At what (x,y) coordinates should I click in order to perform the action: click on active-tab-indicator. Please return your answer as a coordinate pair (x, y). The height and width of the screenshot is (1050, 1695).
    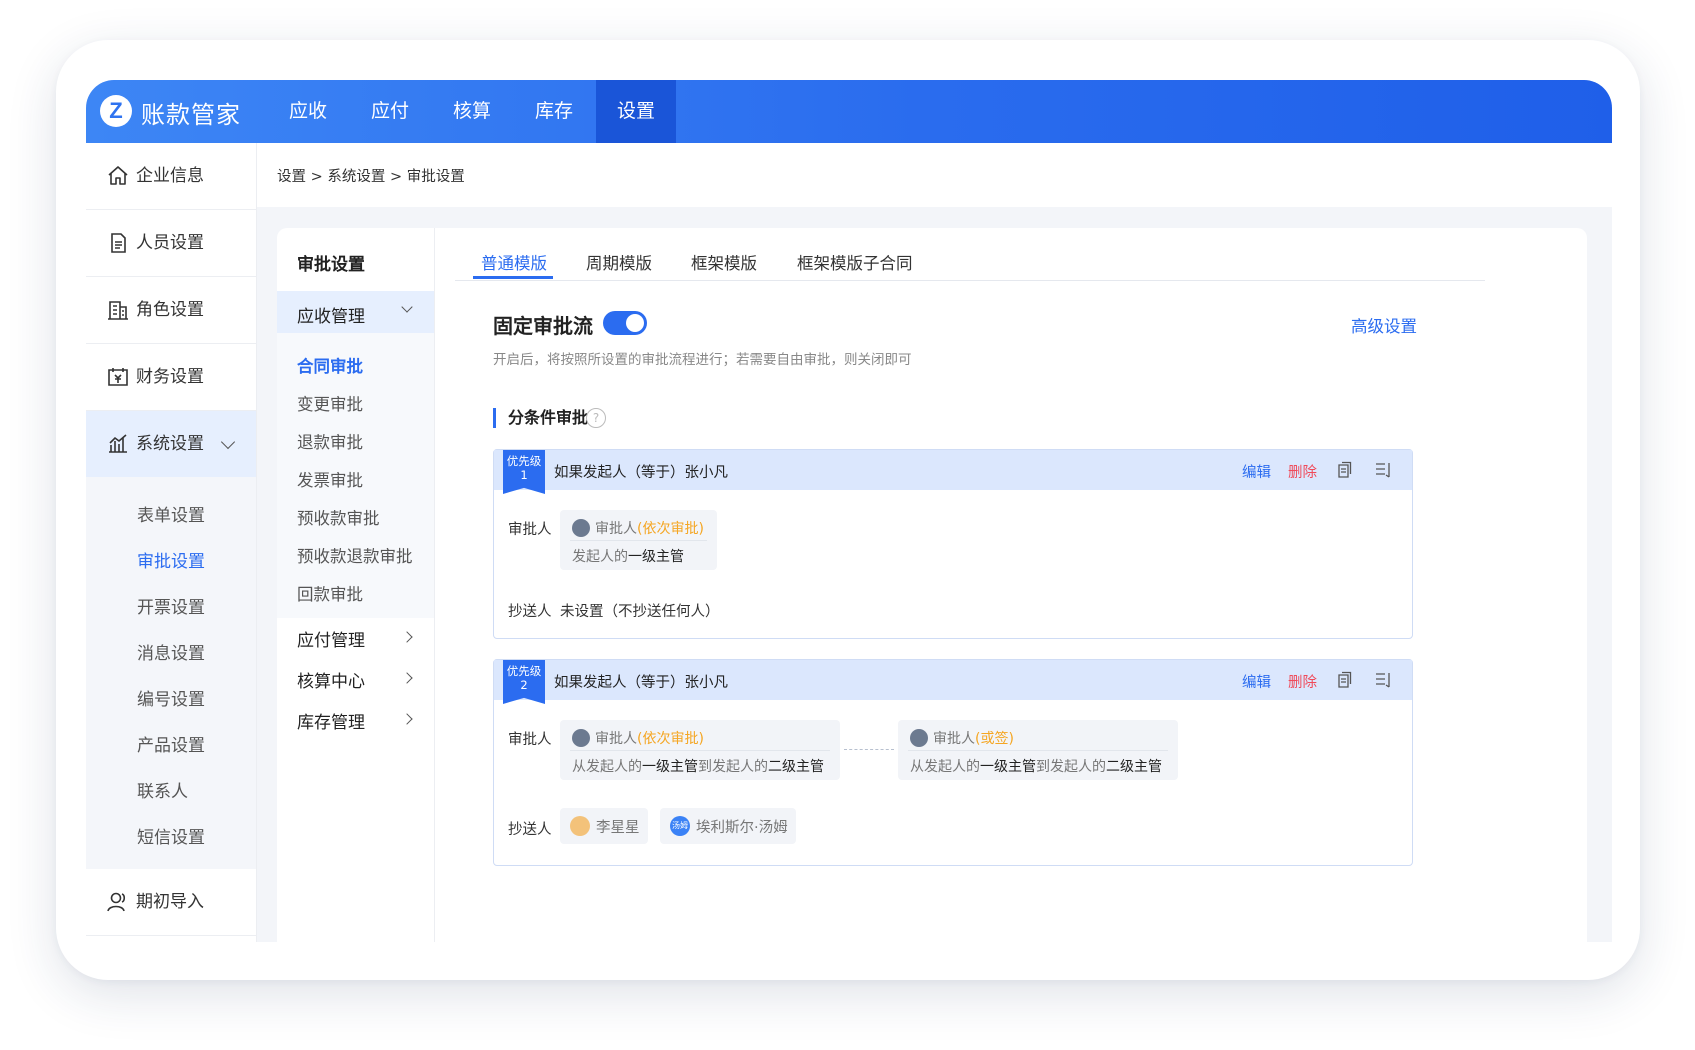
    Looking at the image, I should click on (513, 277).